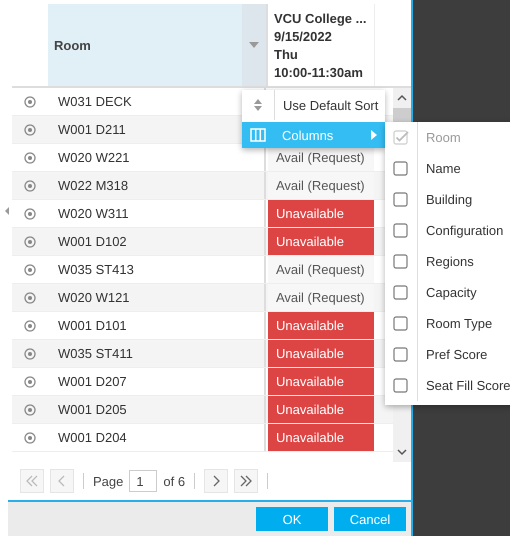 This screenshot has height=536, width=510. I want to click on first-page-button, so click(32, 481).